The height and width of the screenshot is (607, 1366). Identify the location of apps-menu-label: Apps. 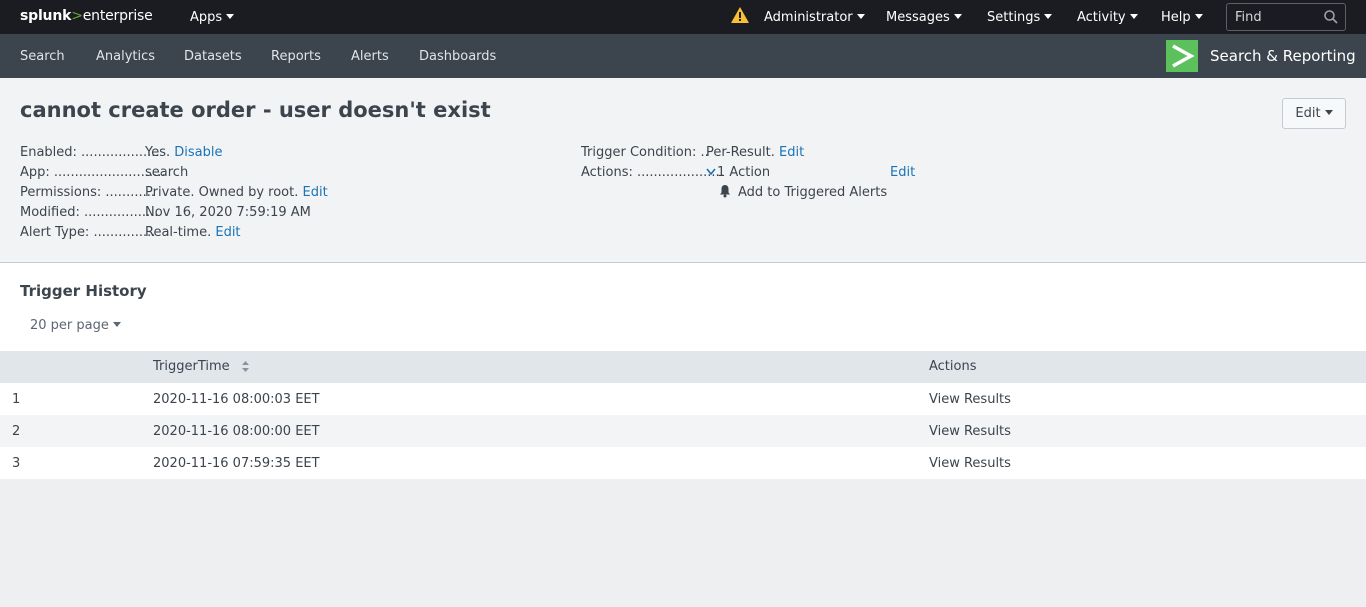
(206, 17).